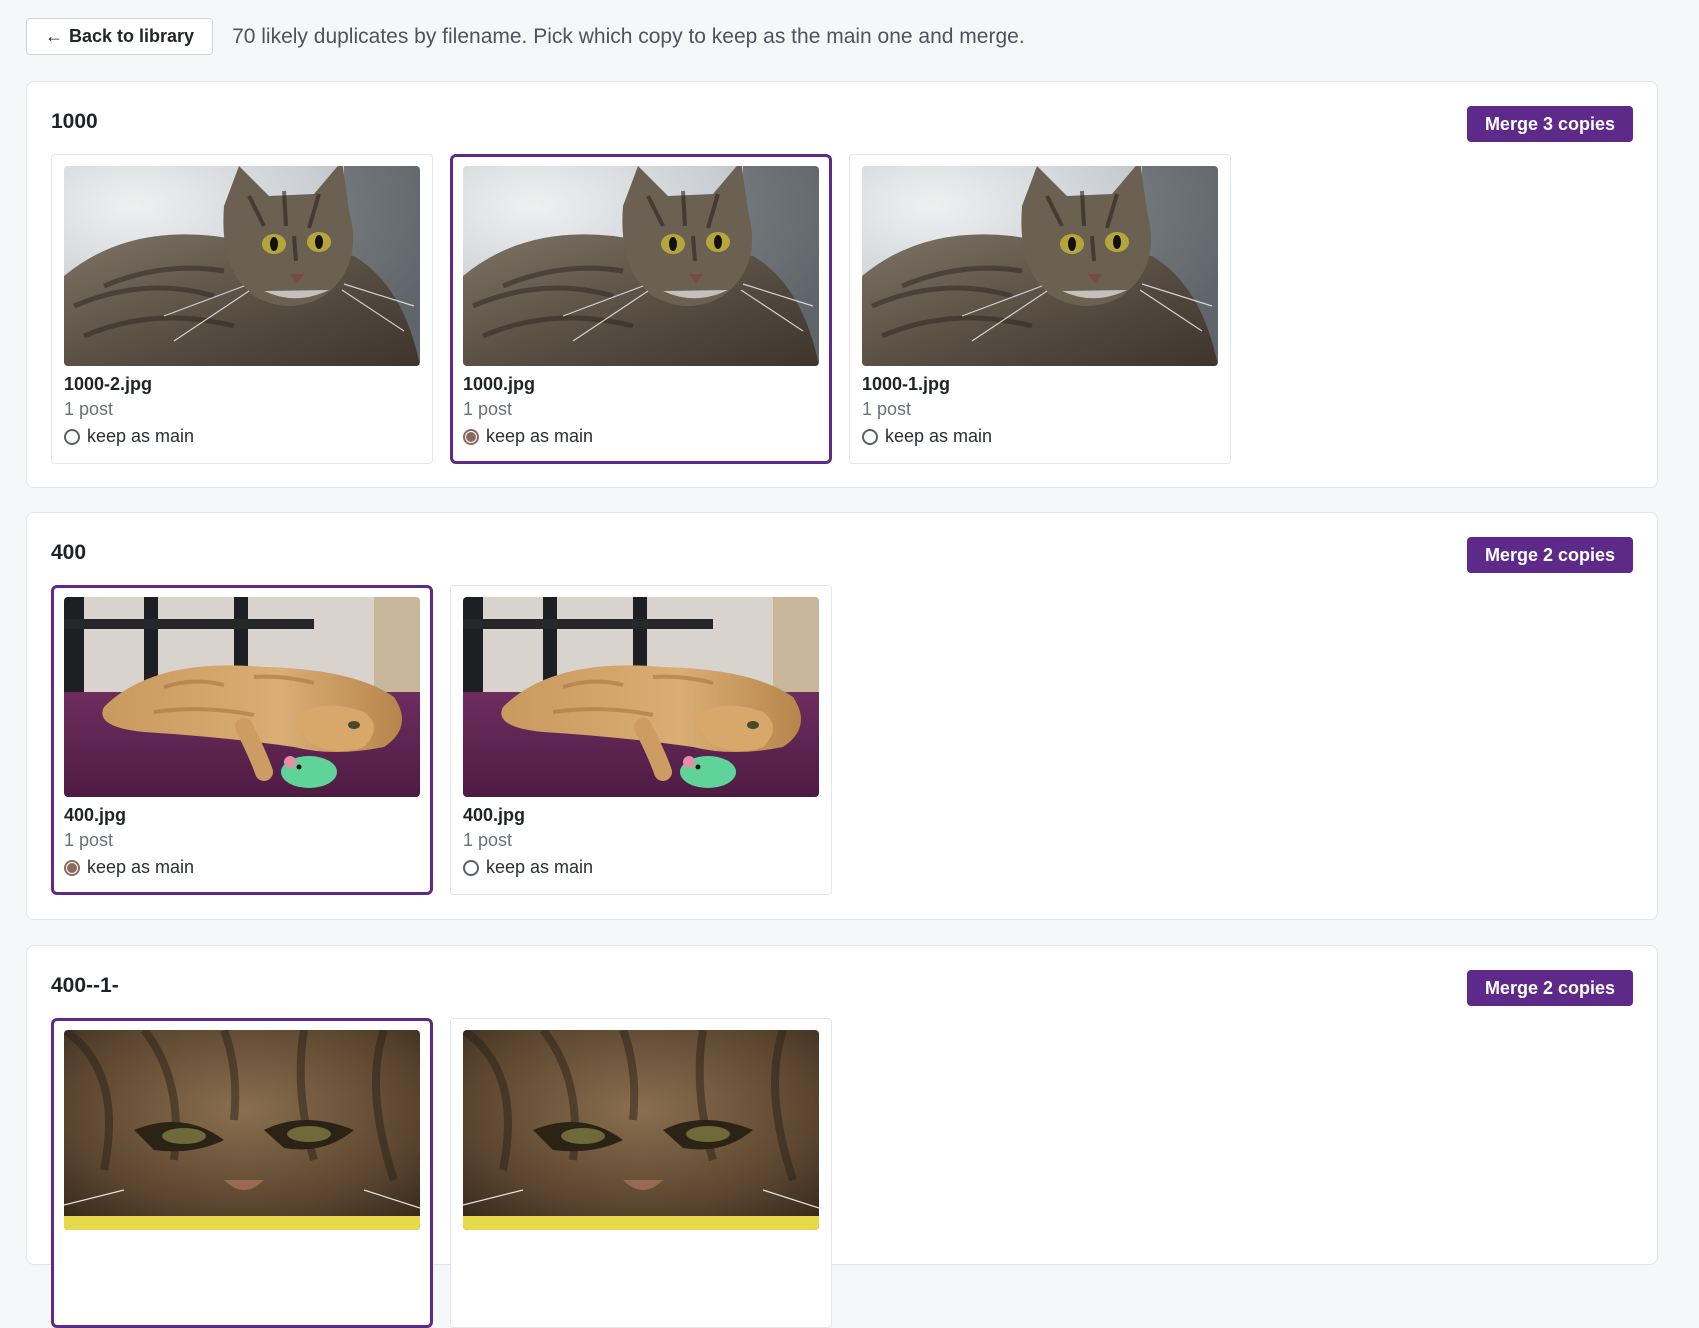 This screenshot has height=1328, width=1699. What do you see at coordinates (54, 36) in the screenshot?
I see `arrow-left-icon: ←` at bounding box center [54, 36].